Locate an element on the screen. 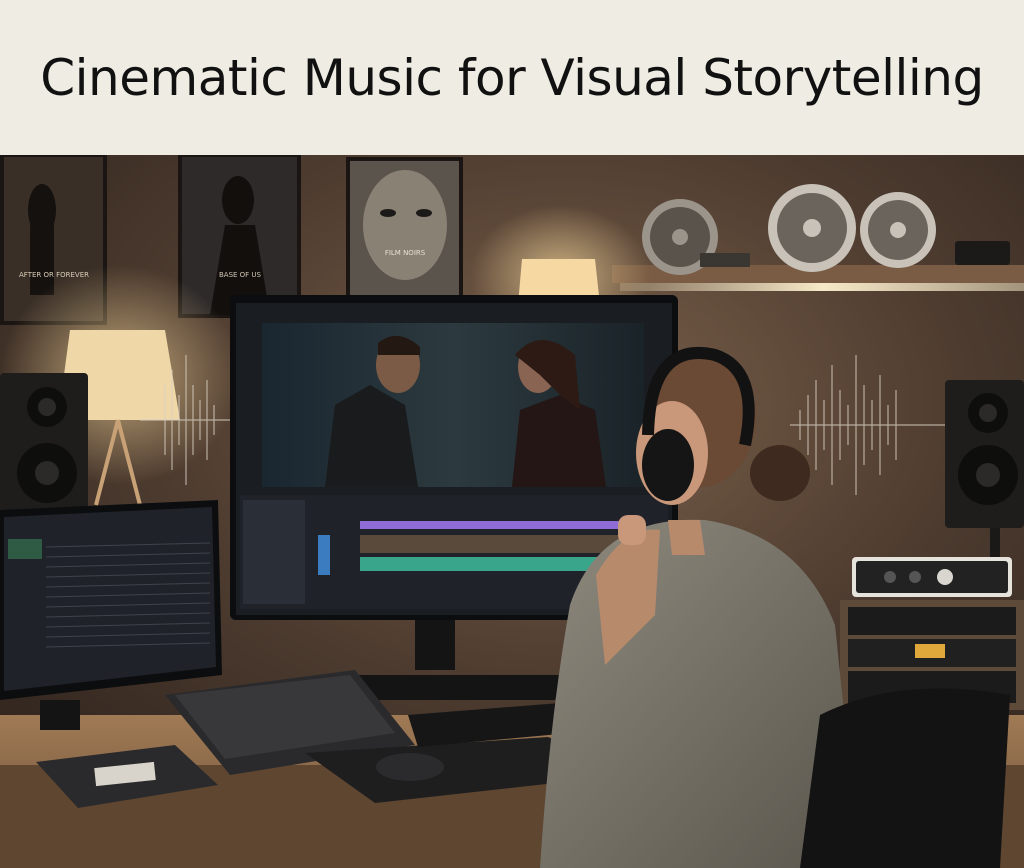 This screenshot has width=1024, height=868. shelf-device is located at coordinates (982, 253).